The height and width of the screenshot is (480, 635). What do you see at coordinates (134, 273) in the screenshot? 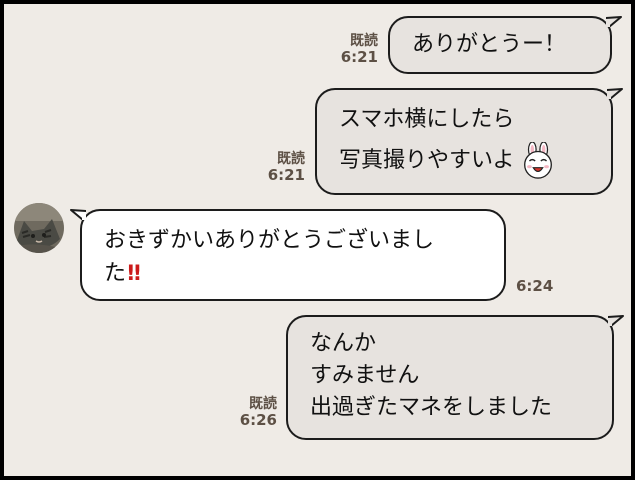
I see `double-exclamation-icon: !!` at bounding box center [134, 273].